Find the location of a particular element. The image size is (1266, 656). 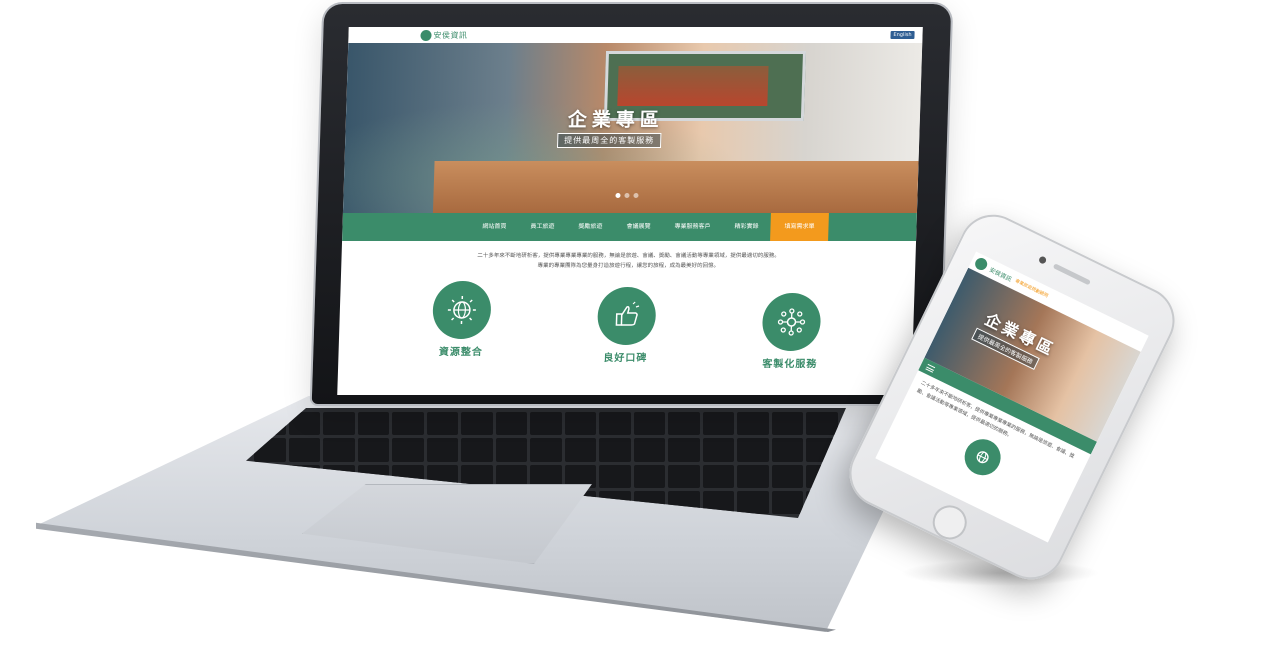

carousel-dots is located at coordinates (627, 195).